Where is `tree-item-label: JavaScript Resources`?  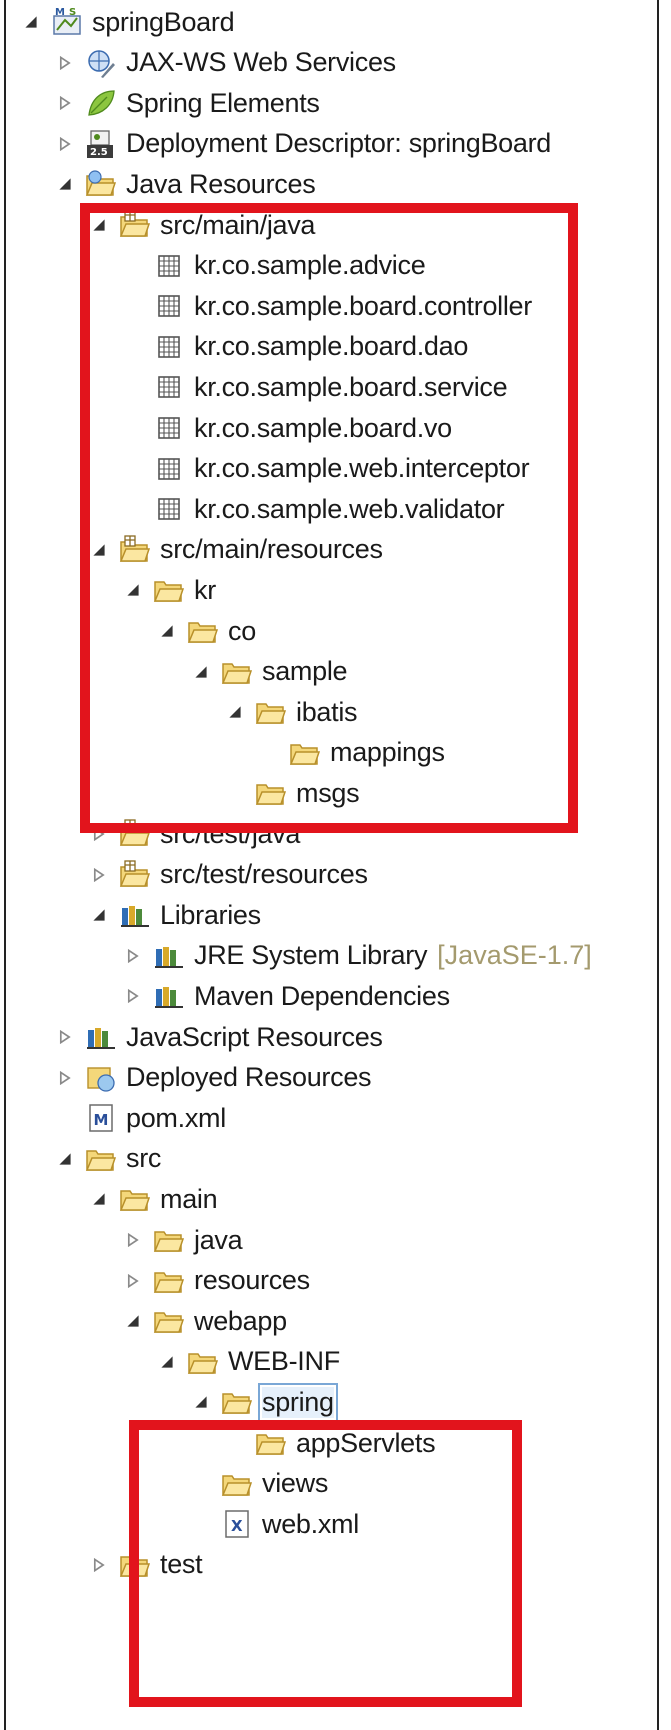
tree-item-label: JavaScript Resources is located at coordinates (254, 1036).